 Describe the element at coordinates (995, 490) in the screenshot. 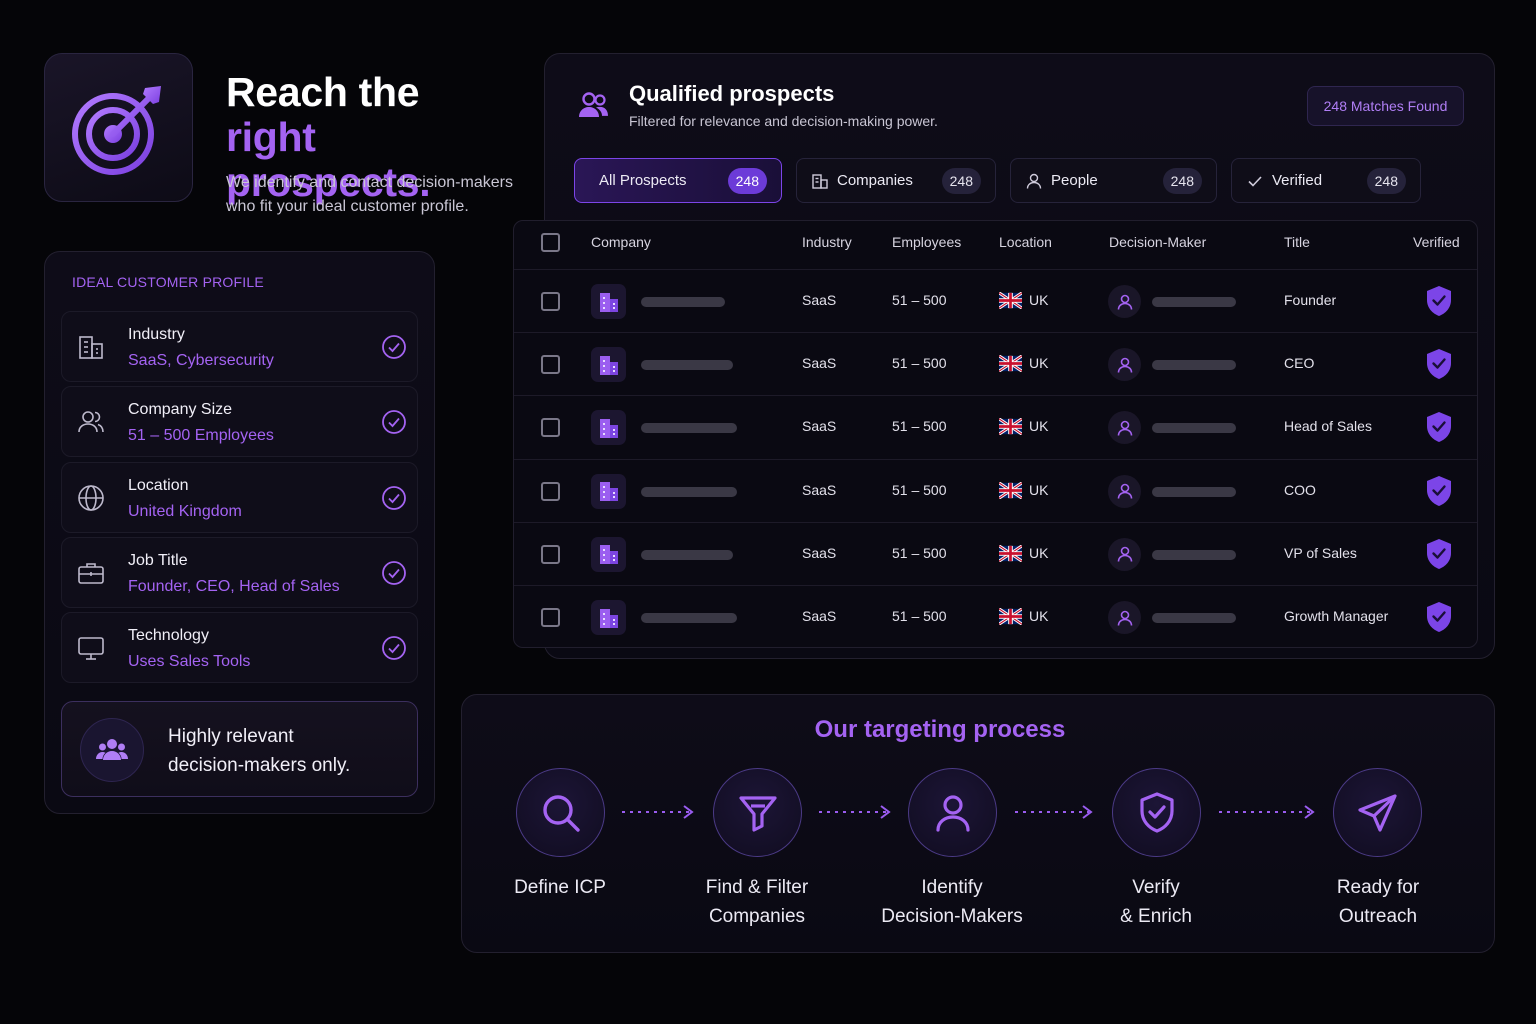

I see `table-row: SaaS 51 – 500 UK COO` at that location.